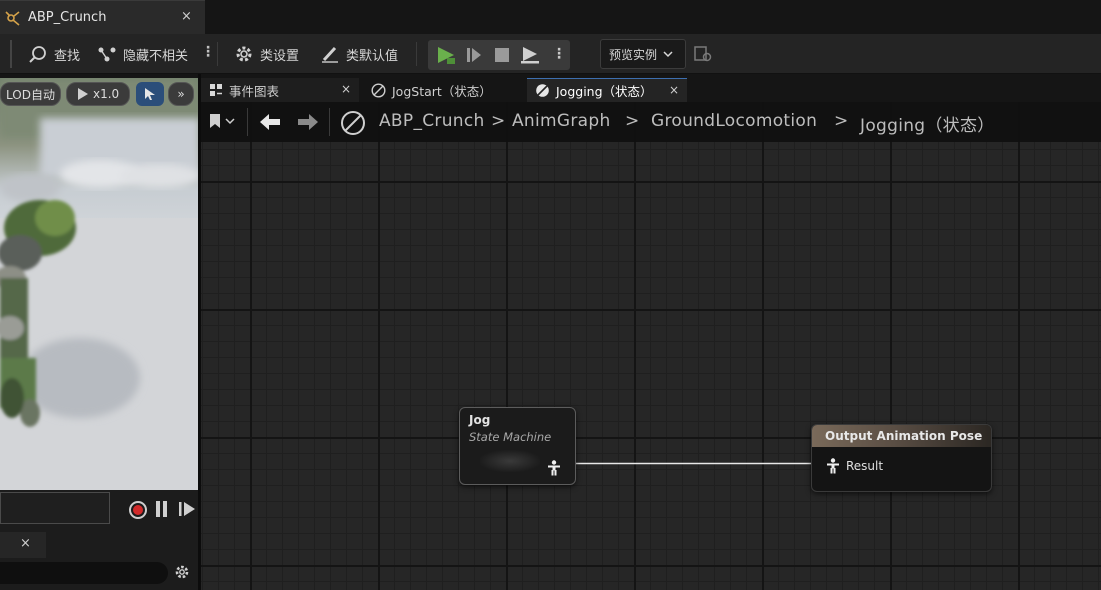  What do you see at coordinates (67, 17) in the screenshot?
I see `document-tab-label: ABP_Crunch` at bounding box center [67, 17].